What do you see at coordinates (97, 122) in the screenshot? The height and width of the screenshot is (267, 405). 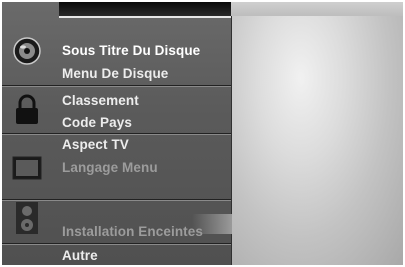 I see `menu-item-code-pays: Code Pays` at bounding box center [97, 122].